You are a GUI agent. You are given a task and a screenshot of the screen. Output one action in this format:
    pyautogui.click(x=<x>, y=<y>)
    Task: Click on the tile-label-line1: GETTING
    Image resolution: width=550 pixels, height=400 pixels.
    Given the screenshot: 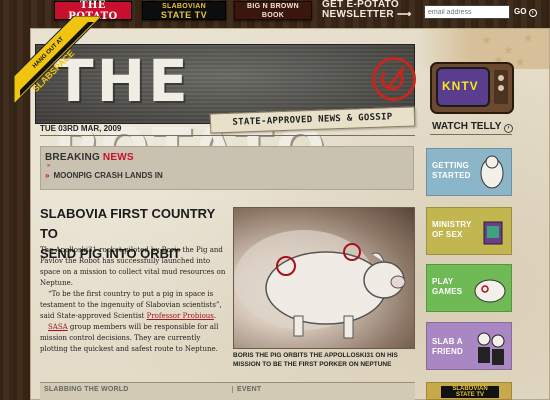 What is the action you would take?
    pyautogui.click(x=450, y=165)
    